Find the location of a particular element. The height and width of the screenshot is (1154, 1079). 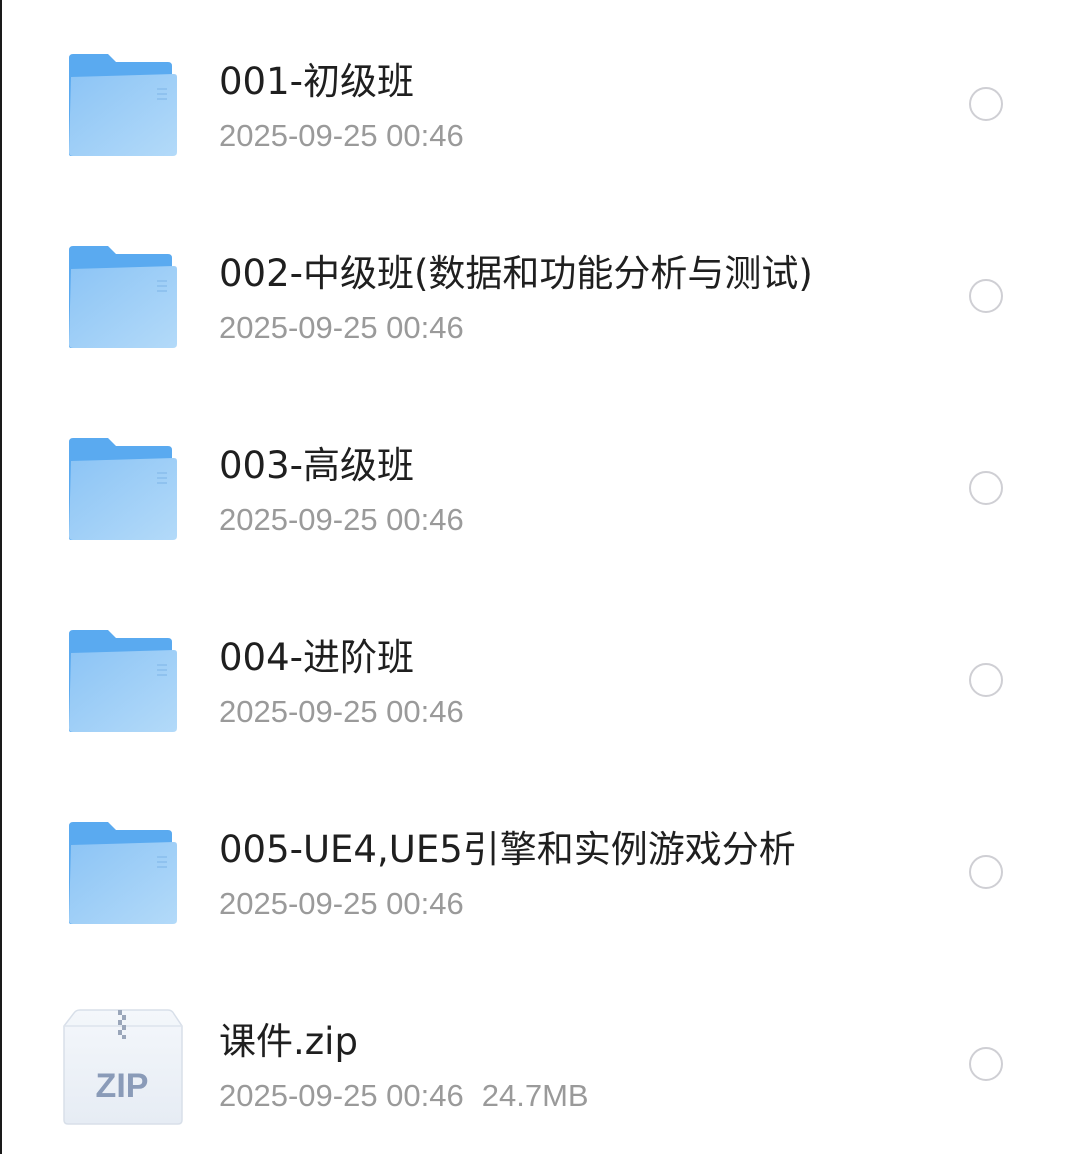

file-name: 002-中级班(数据和功能分析与测试) is located at coordinates (516, 273).